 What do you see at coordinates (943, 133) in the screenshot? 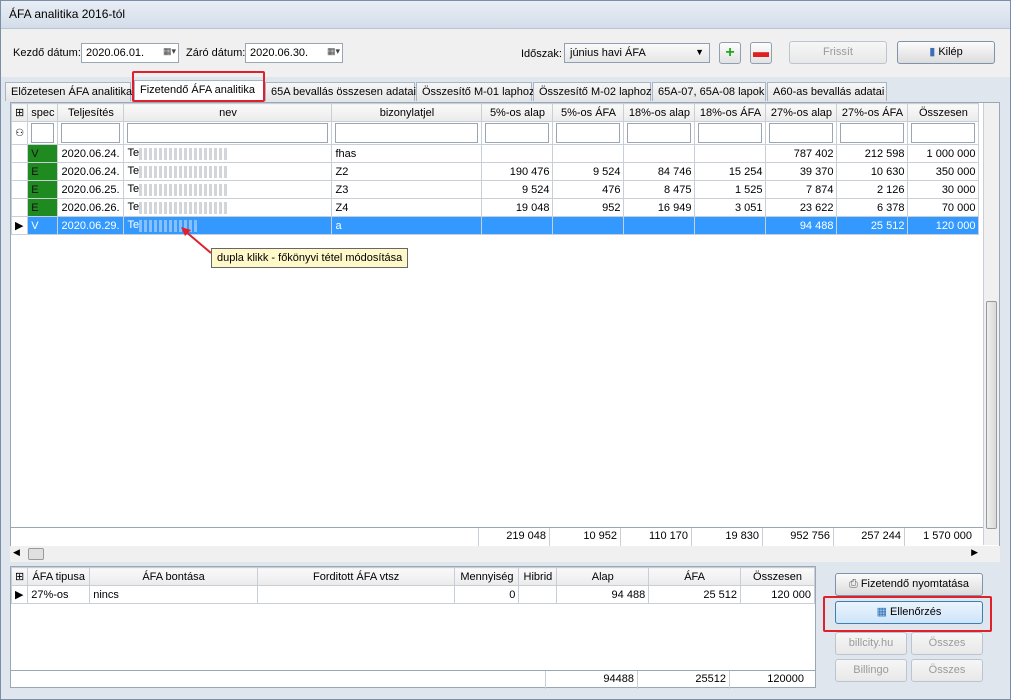
I see `filter-osszesen` at bounding box center [943, 133].